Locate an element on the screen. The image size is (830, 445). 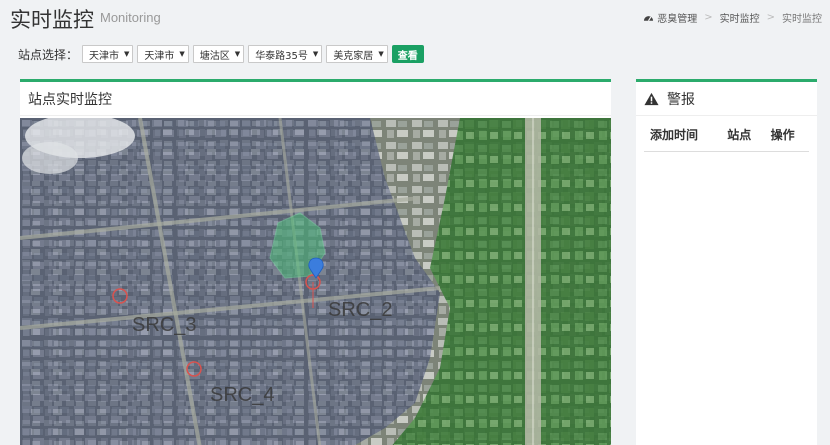
column-header-action: 操作 is located at coordinates (782, 135).